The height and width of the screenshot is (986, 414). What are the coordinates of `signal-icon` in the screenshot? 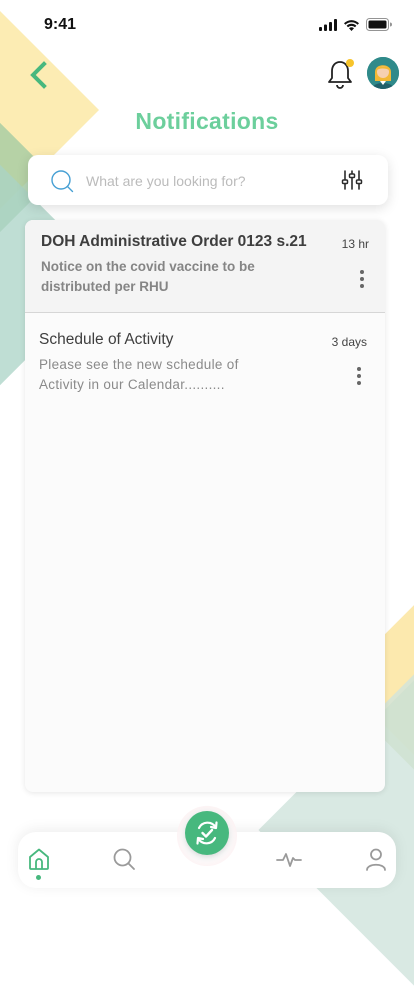 It's located at (328, 24).